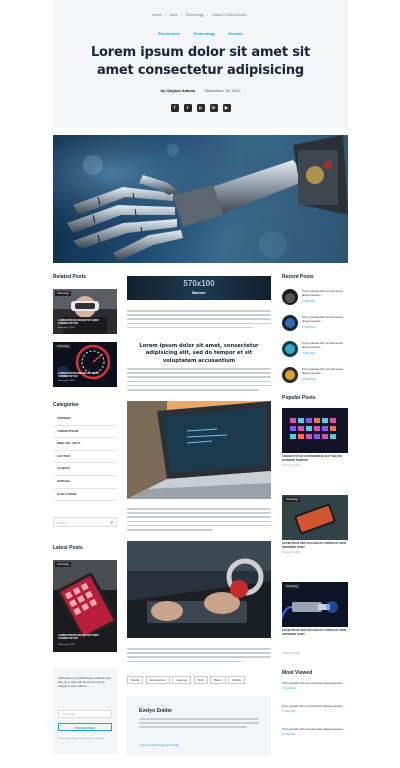 This screenshot has width=400, height=768. What do you see at coordinates (204, 33) in the screenshot?
I see `category-link-technology: Technology` at bounding box center [204, 33].